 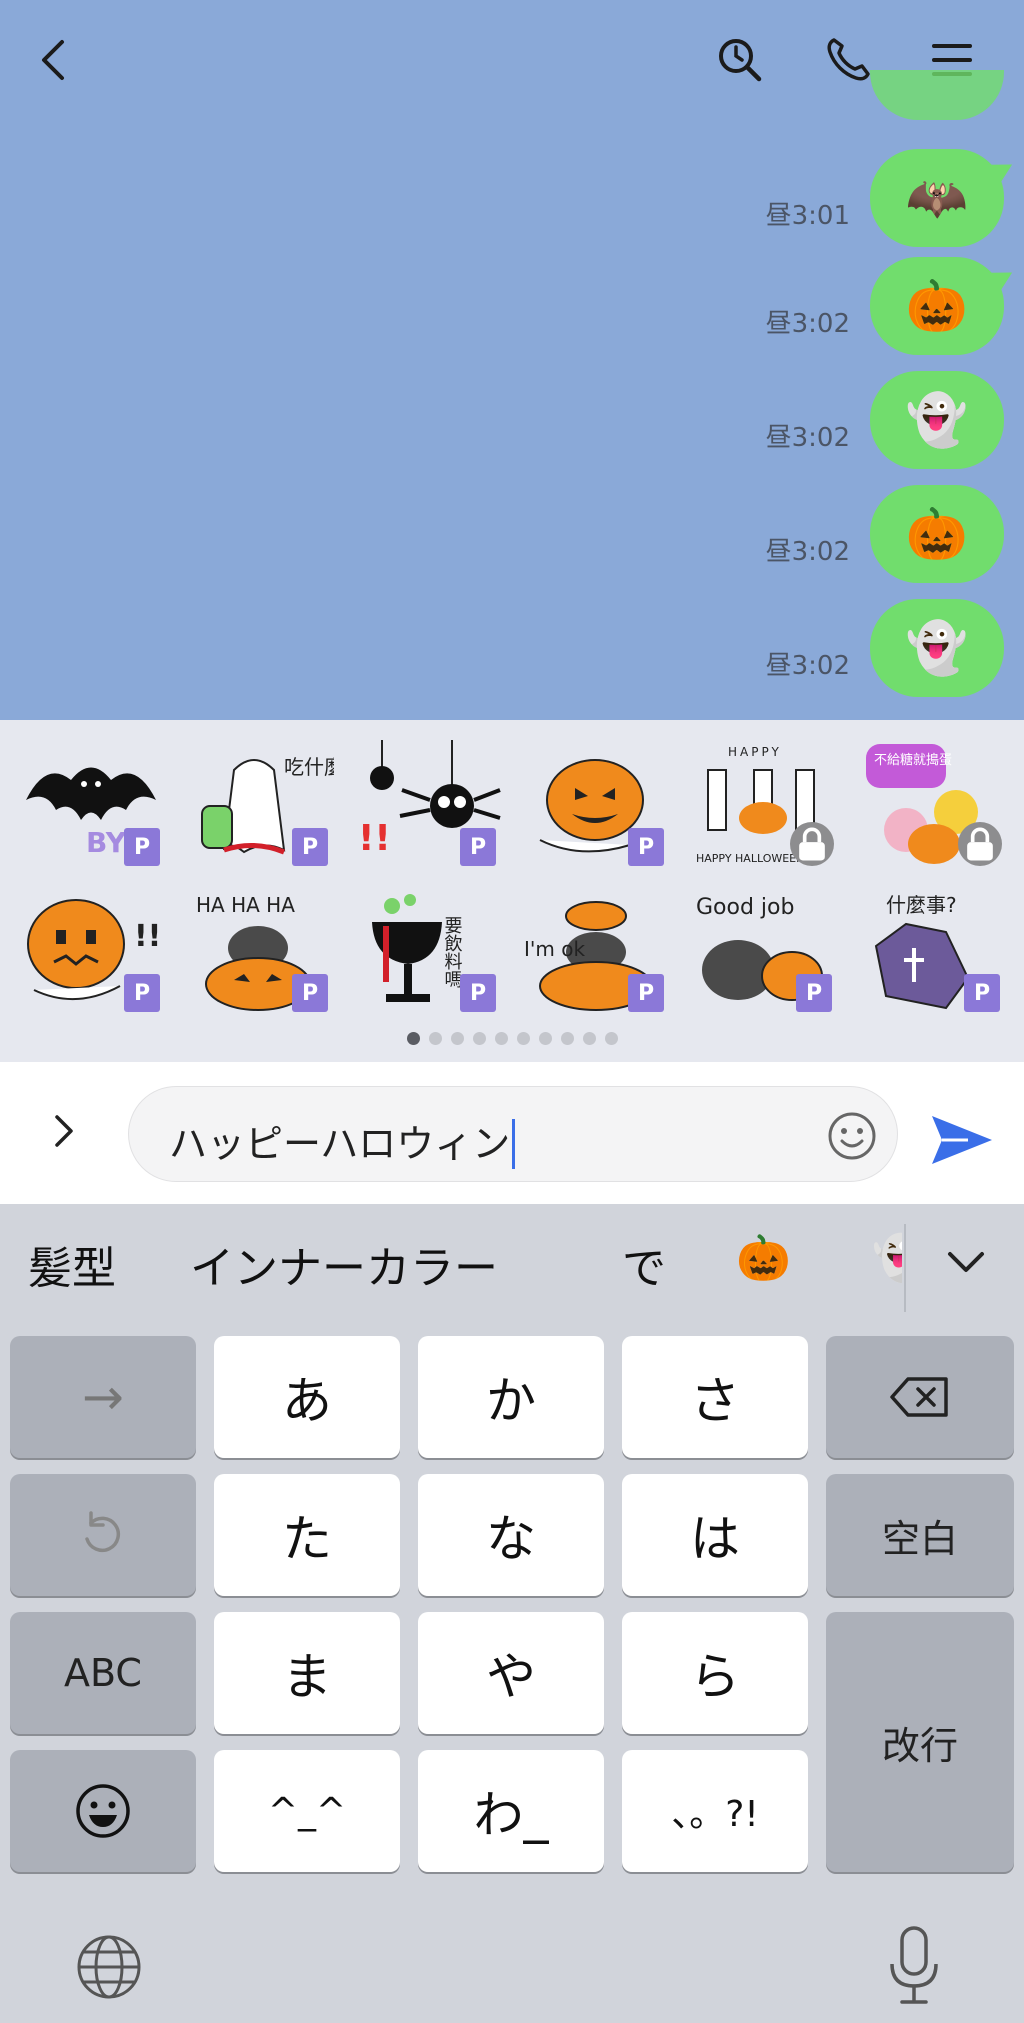 What do you see at coordinates (259, 951) in the screenshot?
I see `sticker-cat-hahaha: HA HA HA P` at bounding box center [259, 951].